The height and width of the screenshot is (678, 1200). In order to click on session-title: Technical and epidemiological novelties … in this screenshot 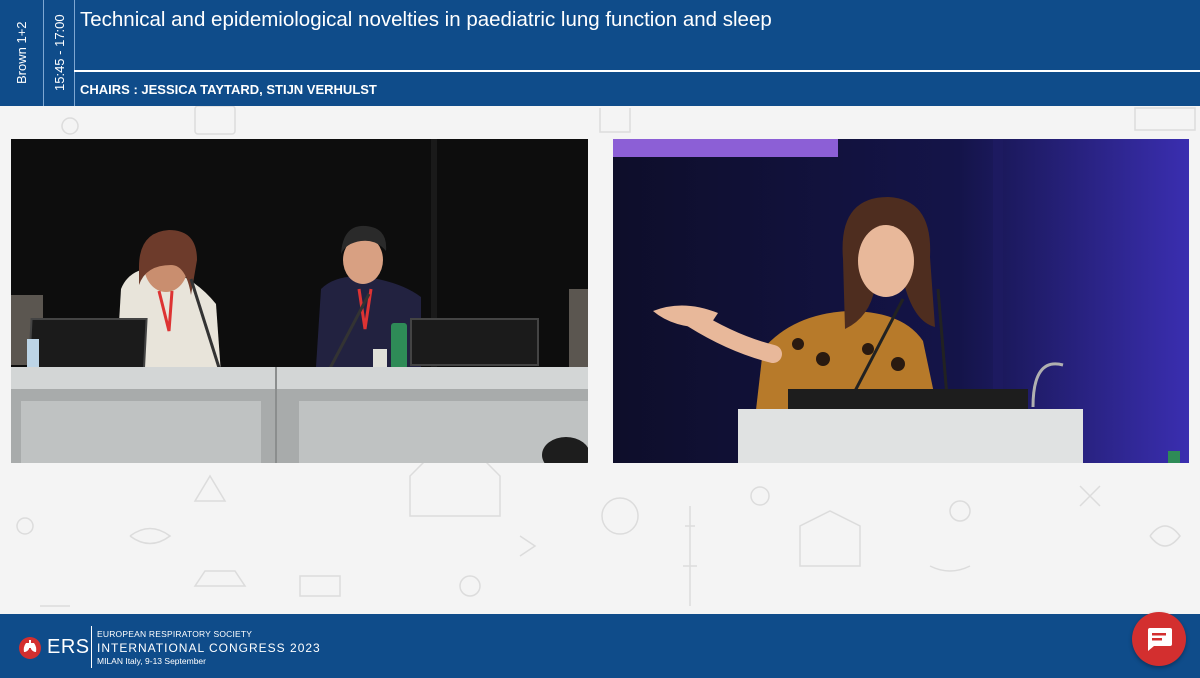, I will do `click(426, 19)`.